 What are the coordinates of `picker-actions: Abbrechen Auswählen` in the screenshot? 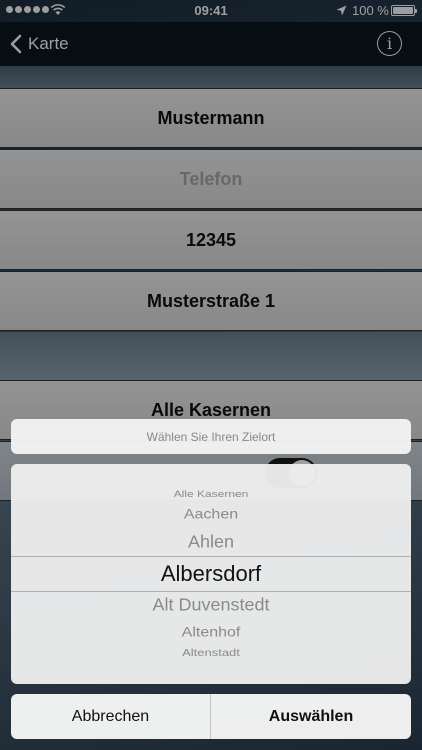 It's located at (211, 716).